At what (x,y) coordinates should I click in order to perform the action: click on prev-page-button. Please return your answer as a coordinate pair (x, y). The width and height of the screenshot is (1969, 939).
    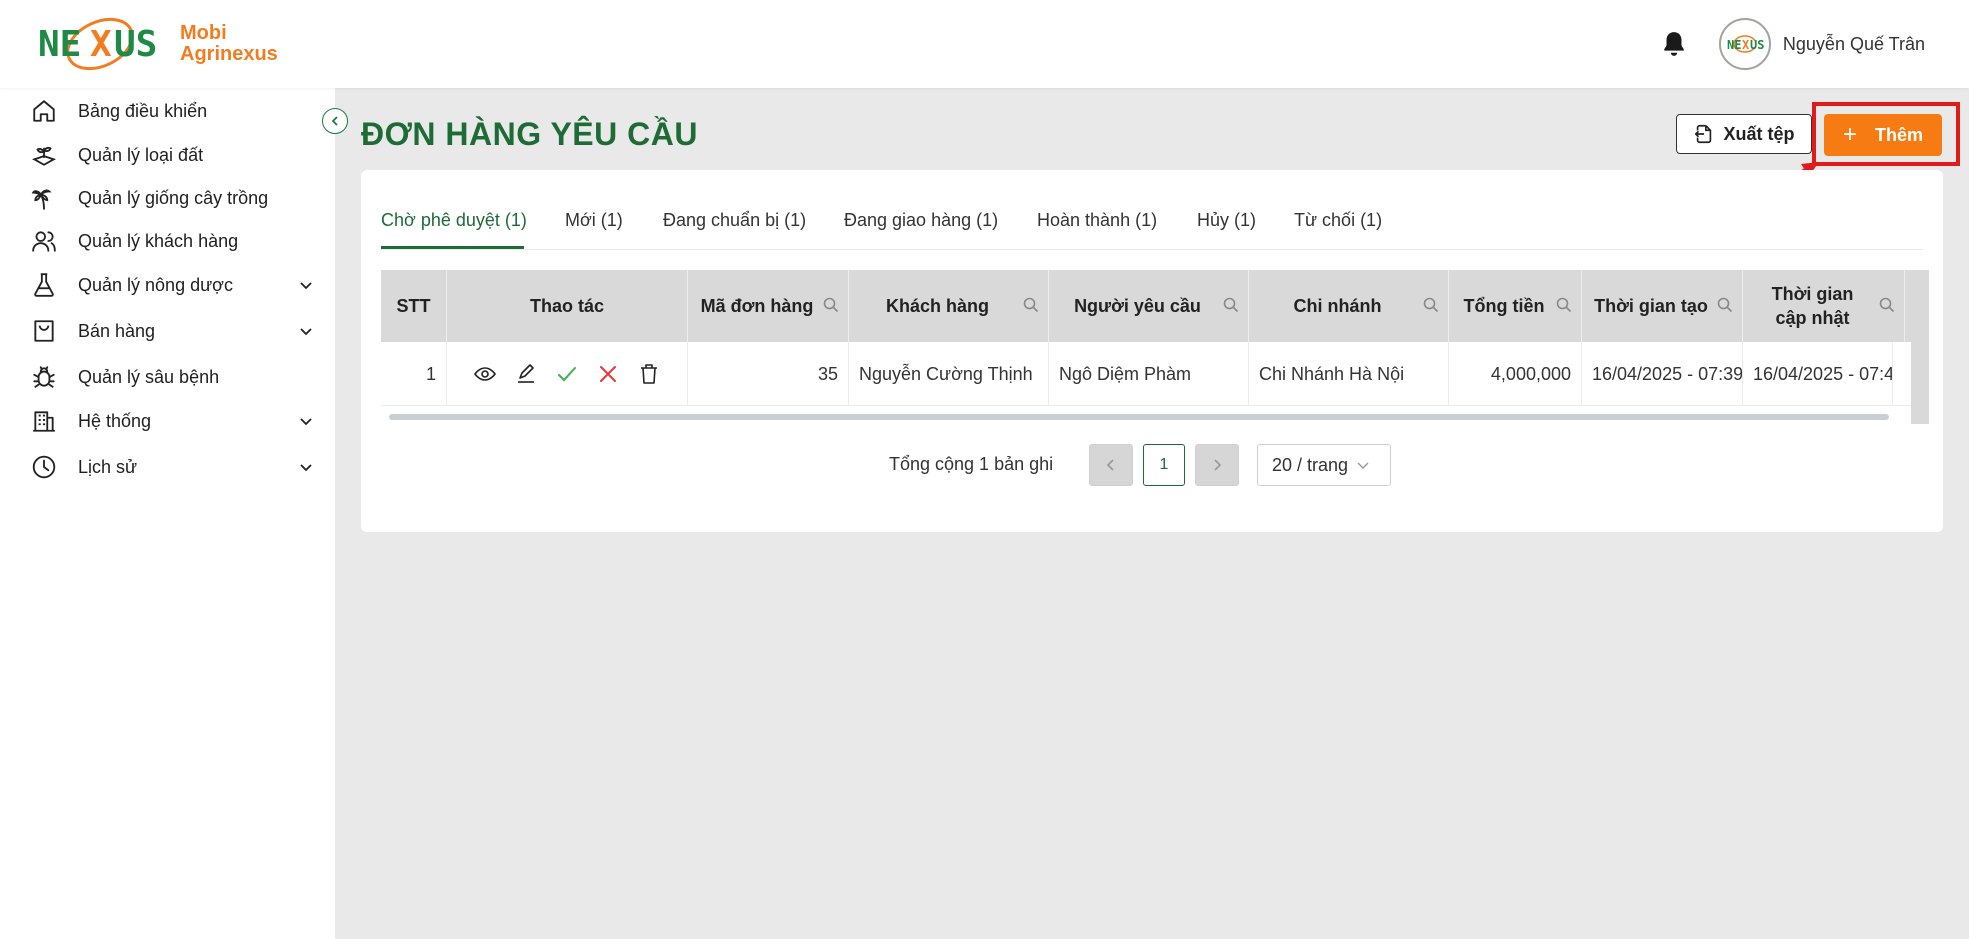
    Looking at the image, I should click on (1111, 465).